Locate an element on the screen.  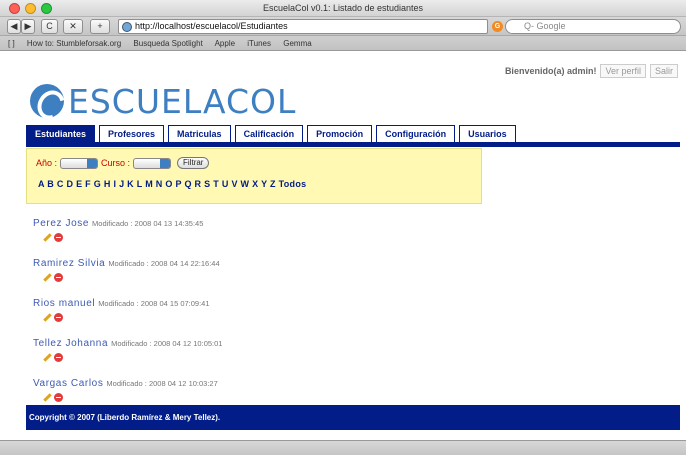
status-bar is located at coordinates (343, 447).